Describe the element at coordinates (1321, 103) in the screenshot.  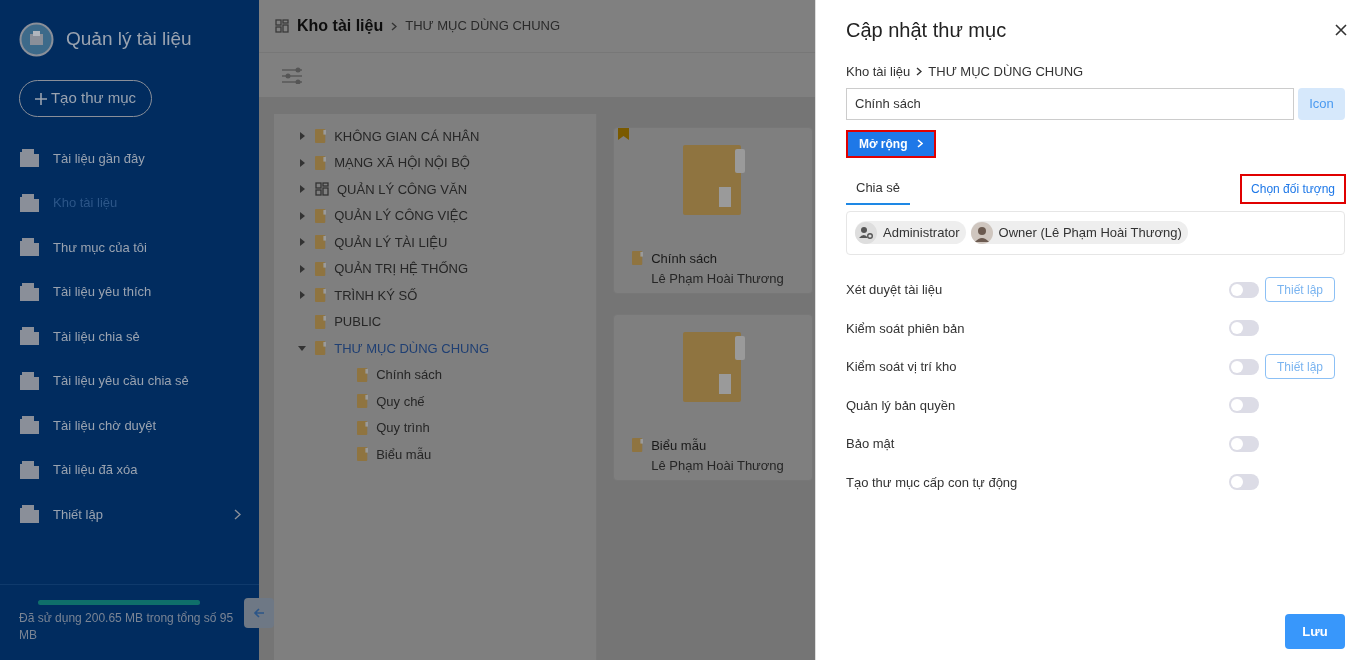
I see `icon-button: Icon` at that location.